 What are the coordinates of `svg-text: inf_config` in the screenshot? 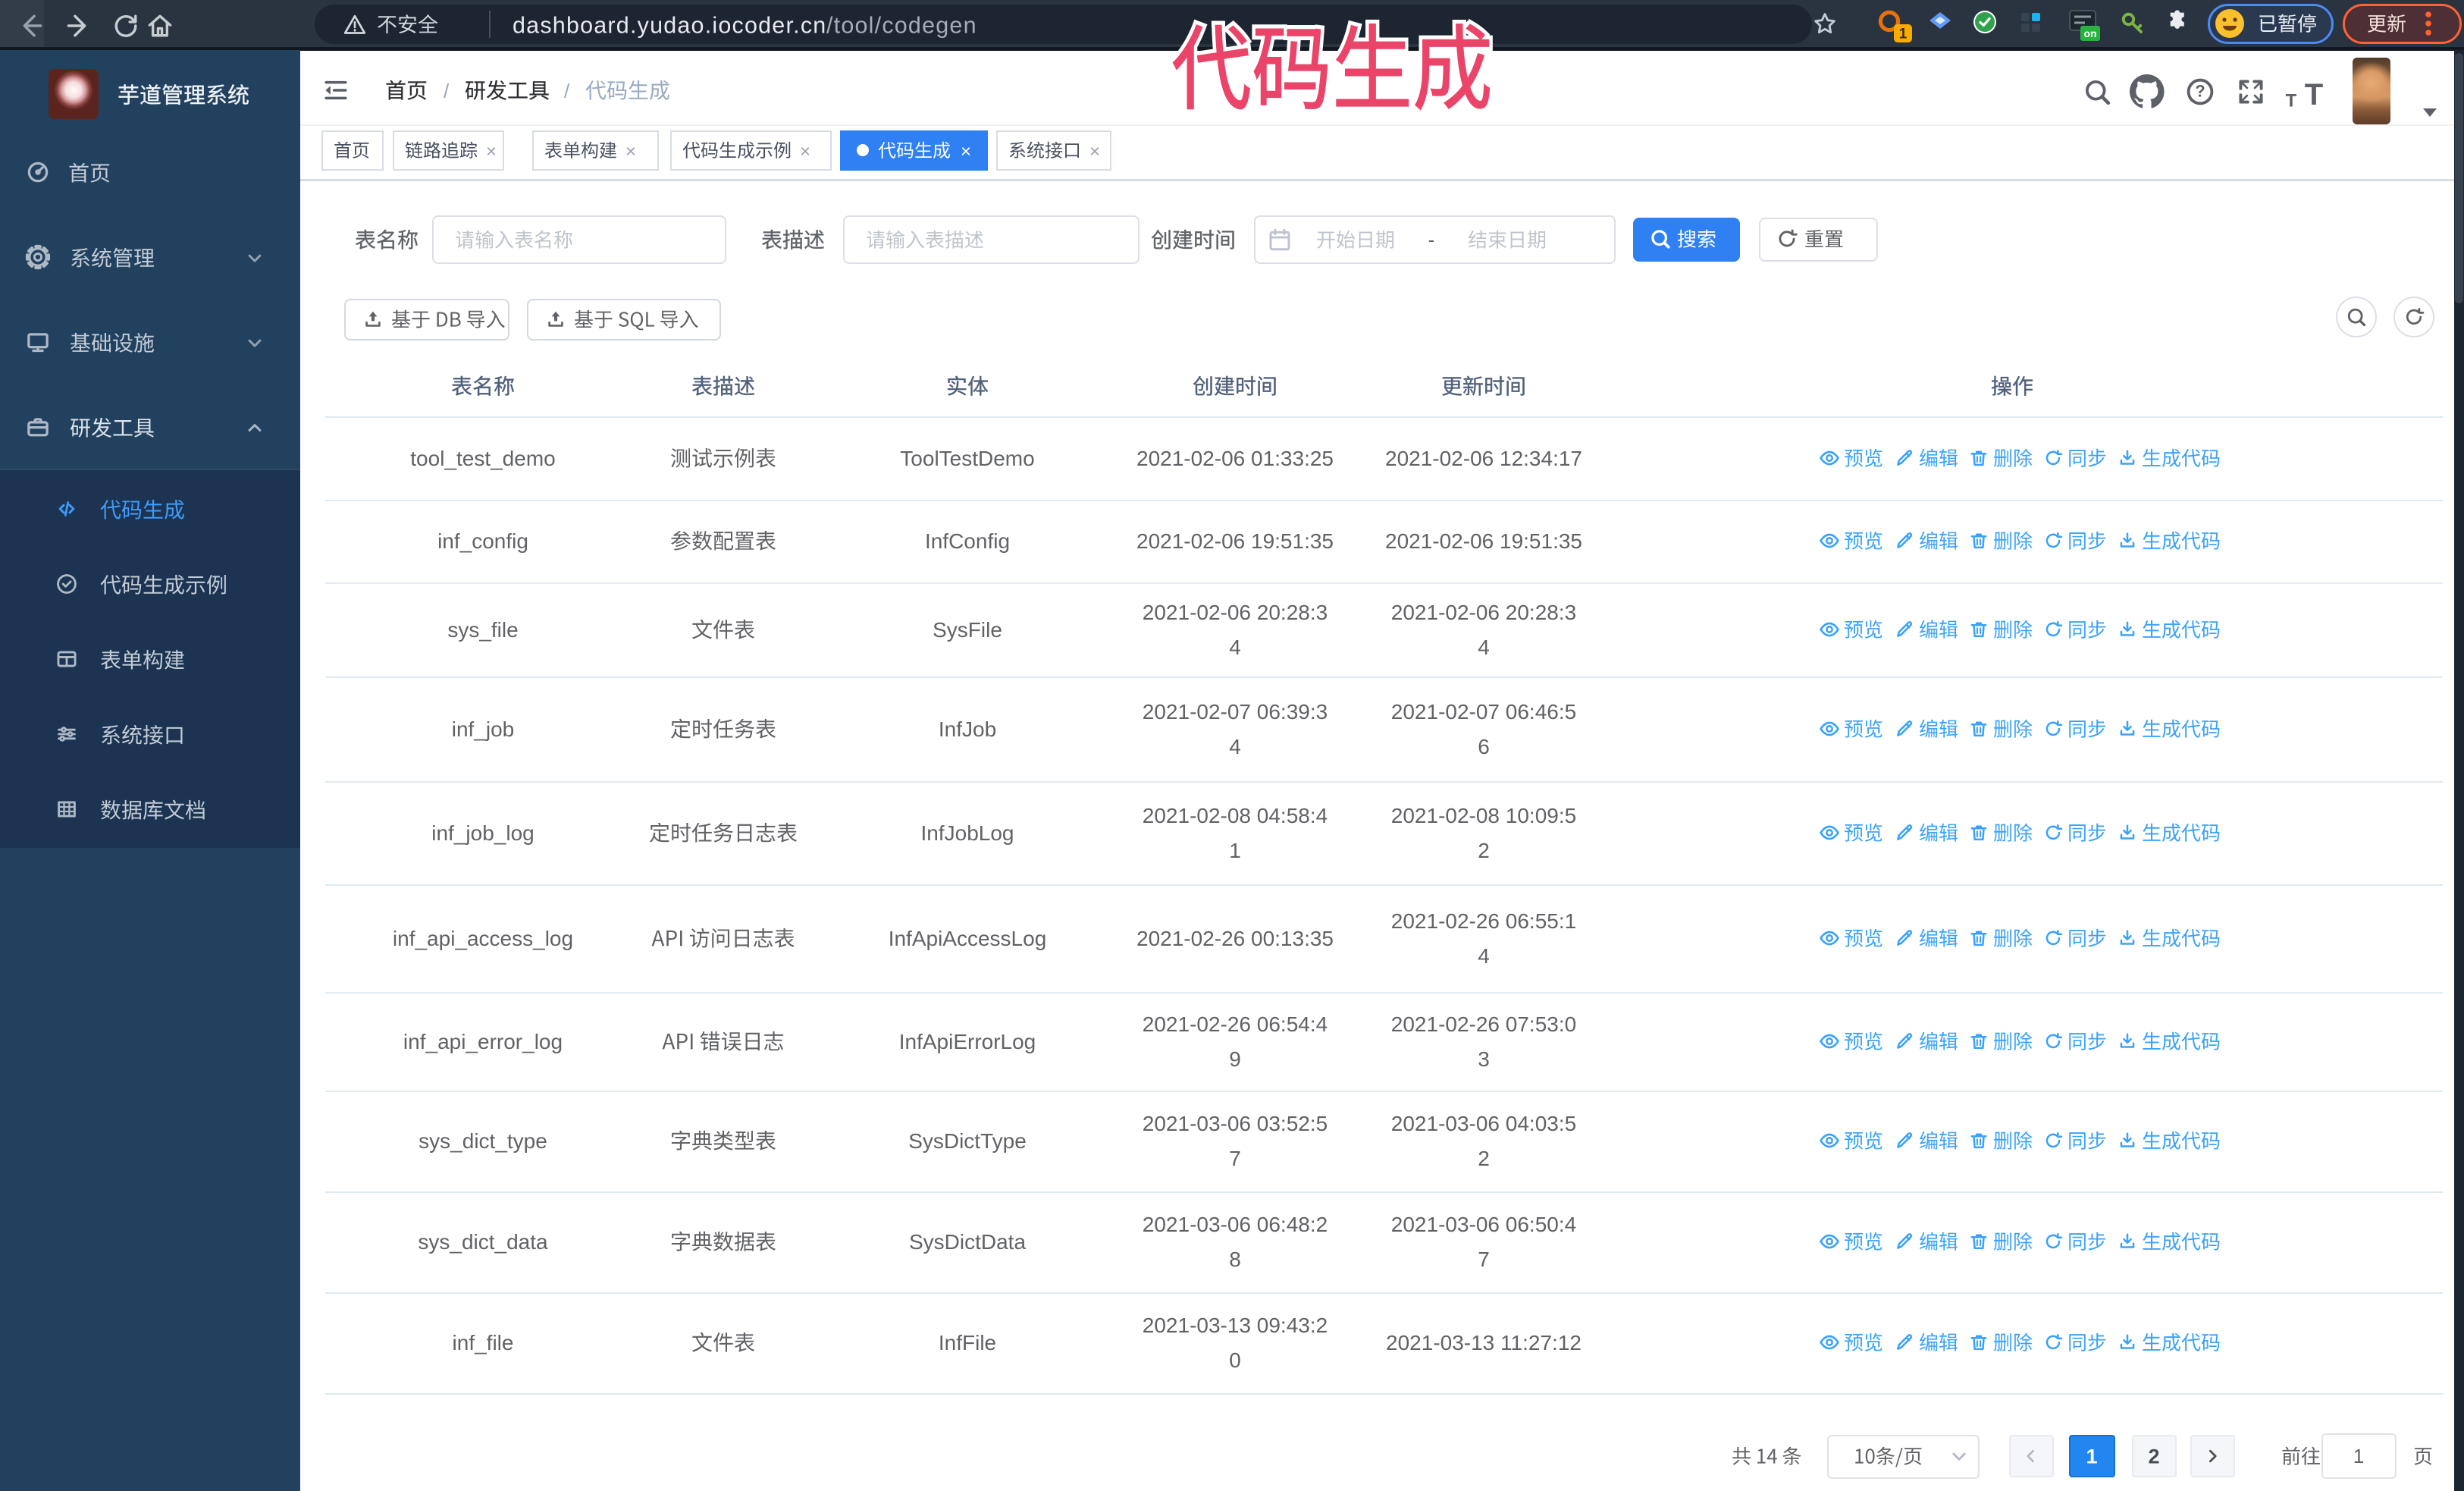 It's located at (483, 541).